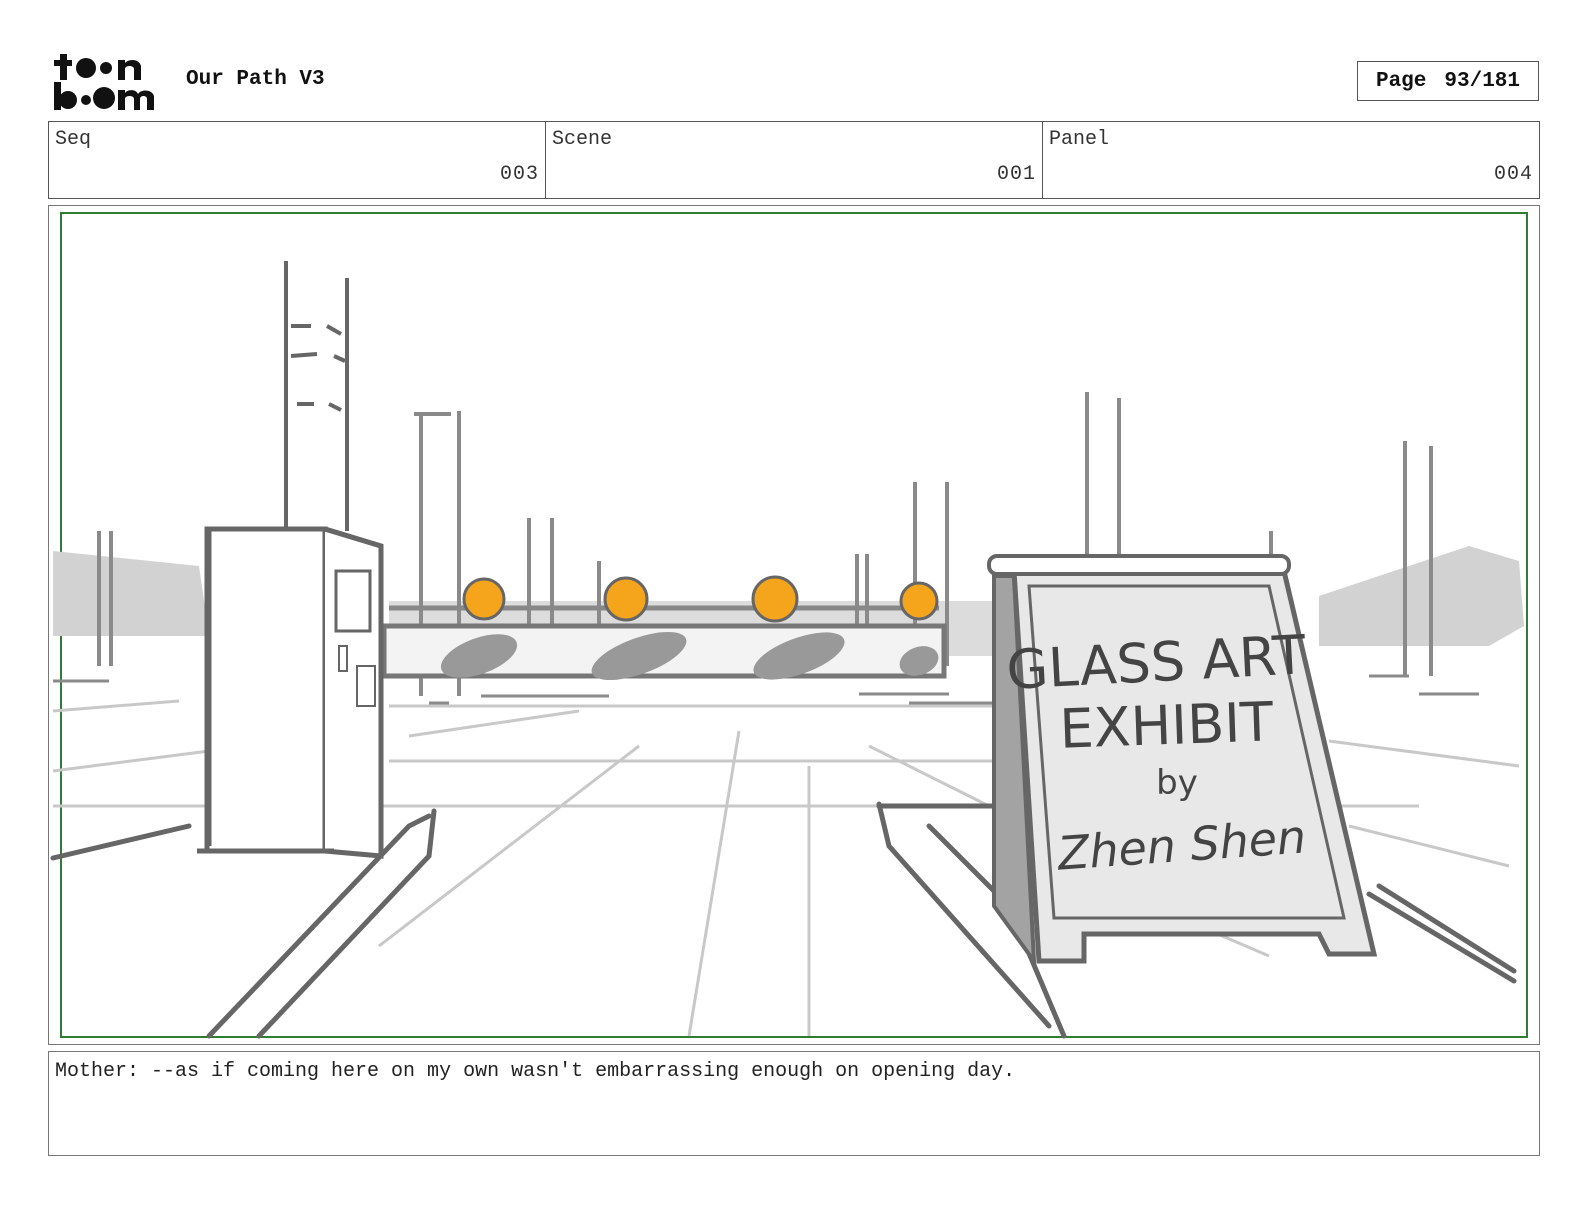 Image resolution: width=1584 pixels, height=1224 pixels. Describe the element at coordinates (1167, 725) in the screenshot. I see `sign-line-2: EXHIBIT` at that location.